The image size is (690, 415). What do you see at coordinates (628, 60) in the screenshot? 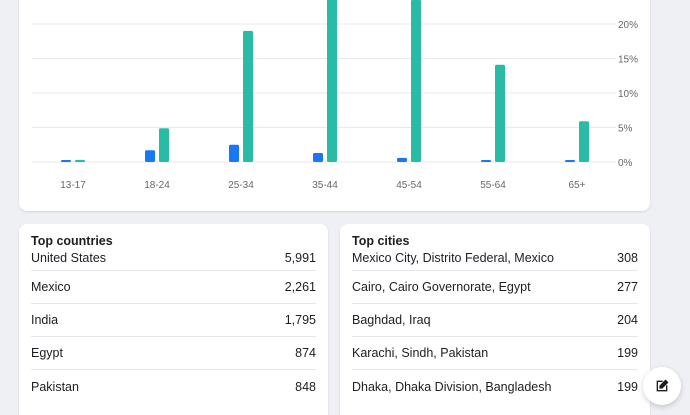
I see `y-tick-label: 15%` at bounding box center [628, 60].